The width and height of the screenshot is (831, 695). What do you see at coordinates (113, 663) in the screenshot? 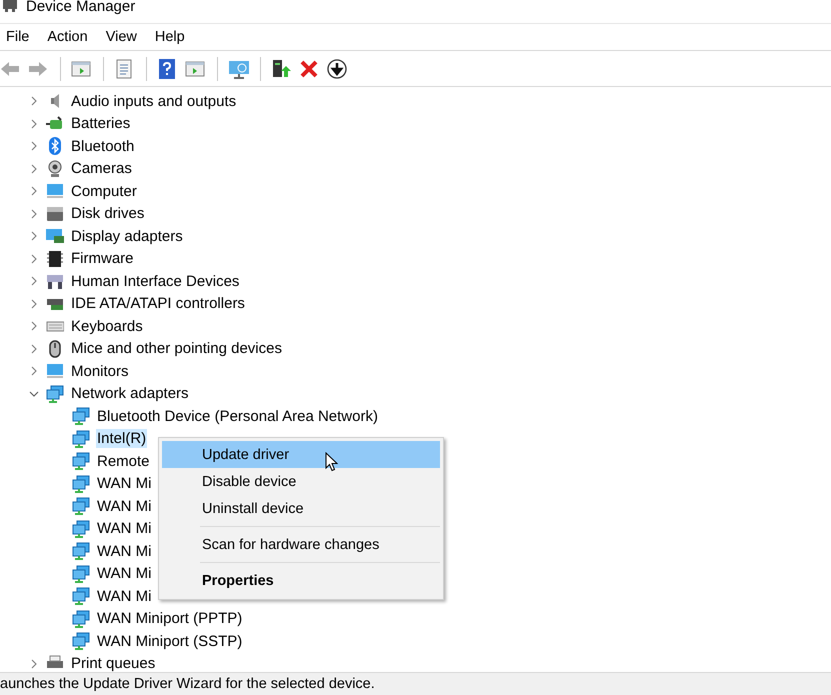
I see `tree-item: Print queues` at bounding box center [113, 663].